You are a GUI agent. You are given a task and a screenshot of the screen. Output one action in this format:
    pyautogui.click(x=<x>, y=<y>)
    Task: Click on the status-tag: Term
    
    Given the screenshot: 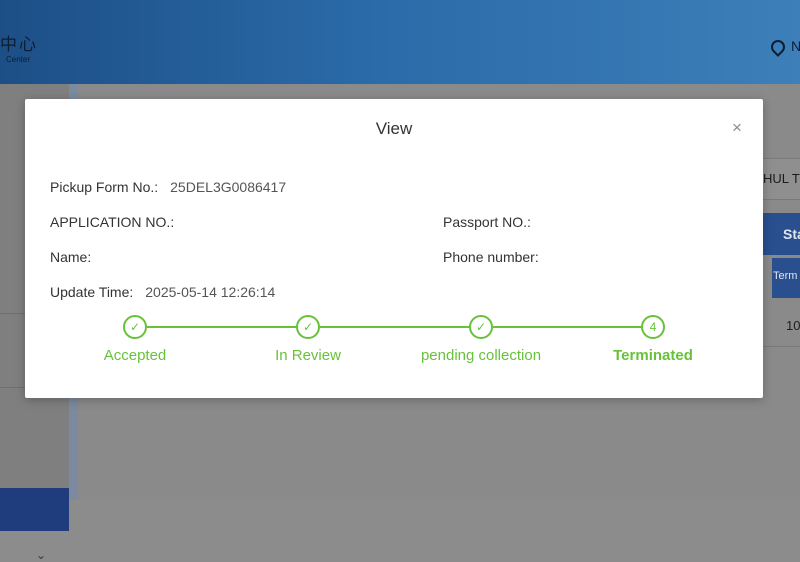 What is the action you would take?
    pyautogui.click(x=786, y=278)
    